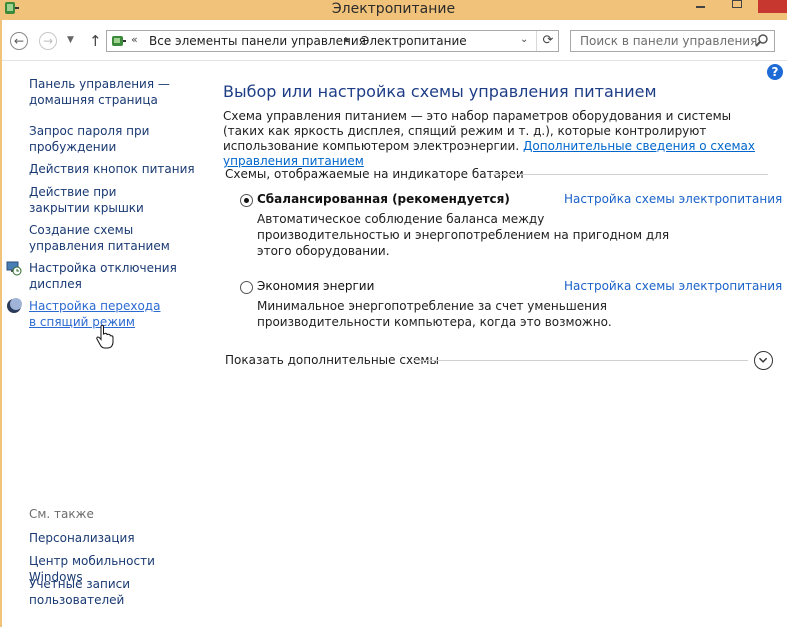  I want to click on forward-arrow-icon: →, so click(48, 41).